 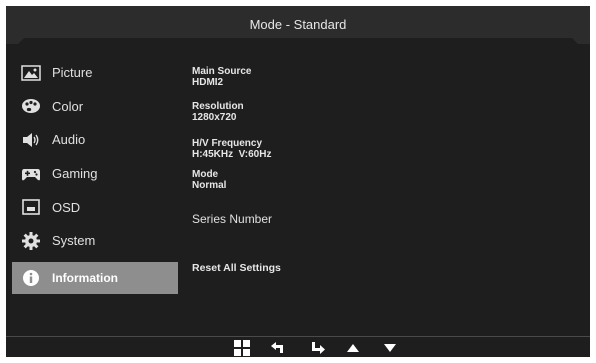 What do you see at coordinates (31, 106) in the screenshot?
I see `palette-icon` at bounding box center [31, 106].